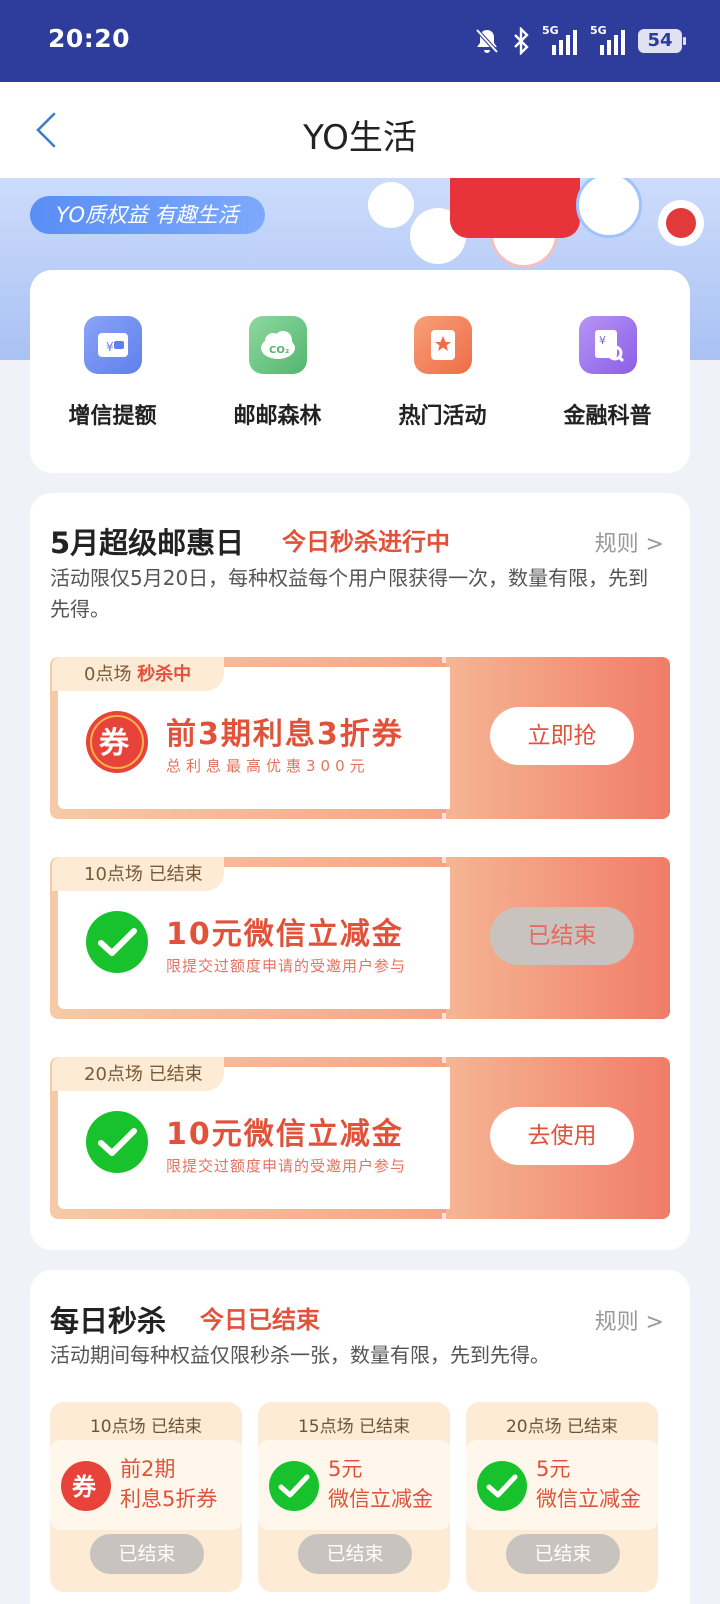 Image resolution: width=720 pixels, height=1604 pixels. What do you see at coordinates (300, 1355) in the screenshot?
I see `section-description: 活动期间每种权益仅限秒杀一张，数量有限，先到先得。` at bounding box center [300, 1355].